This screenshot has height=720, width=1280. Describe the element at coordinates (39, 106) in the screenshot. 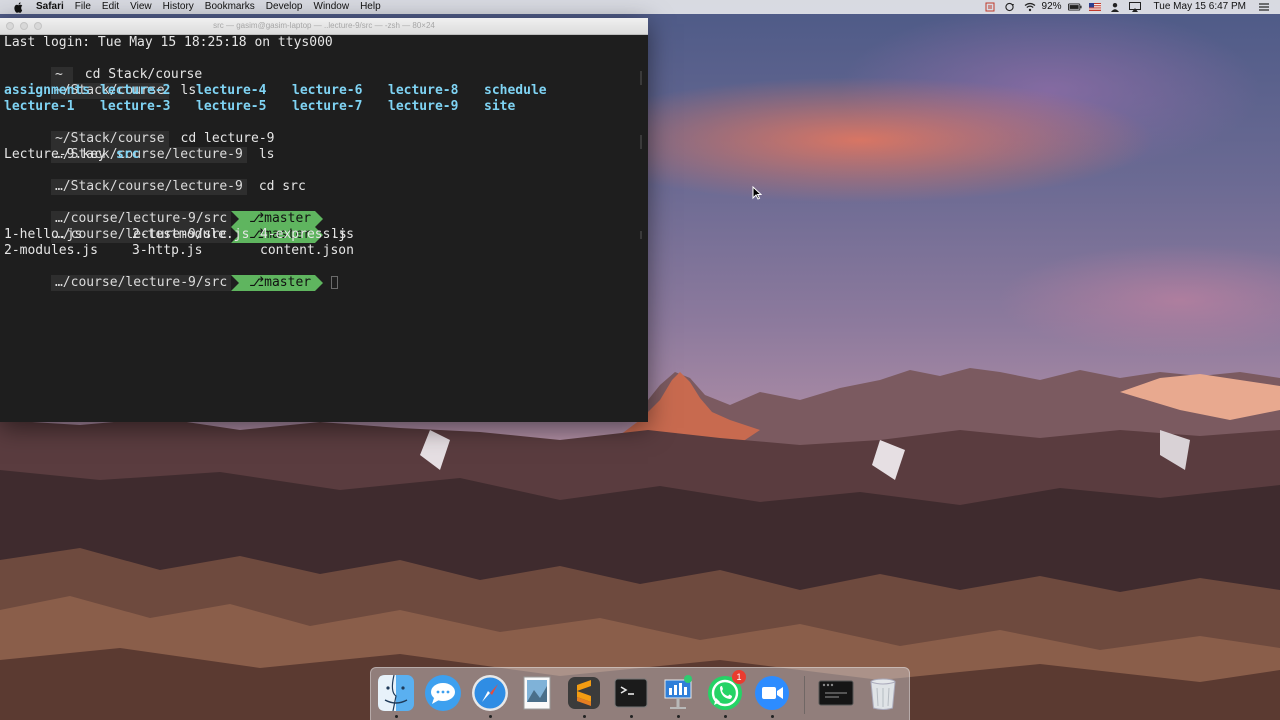

I see `ls-dir-entry: lecture-1` at that location.